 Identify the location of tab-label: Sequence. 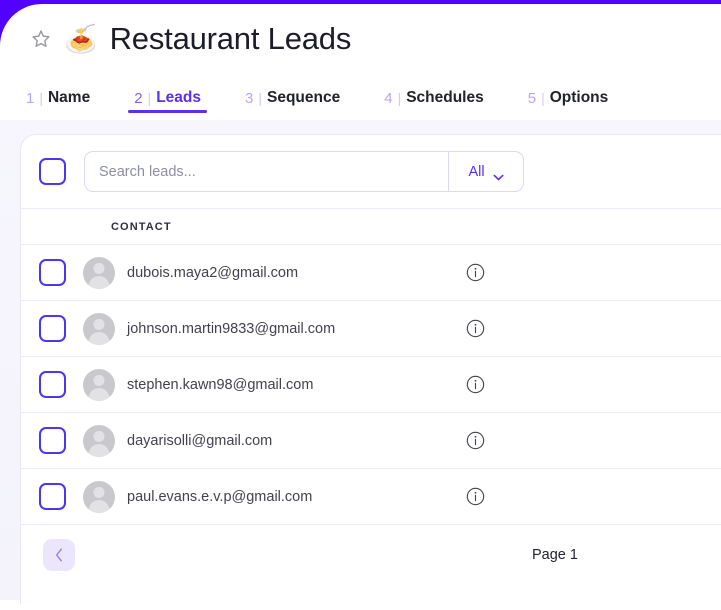
(303, 97).